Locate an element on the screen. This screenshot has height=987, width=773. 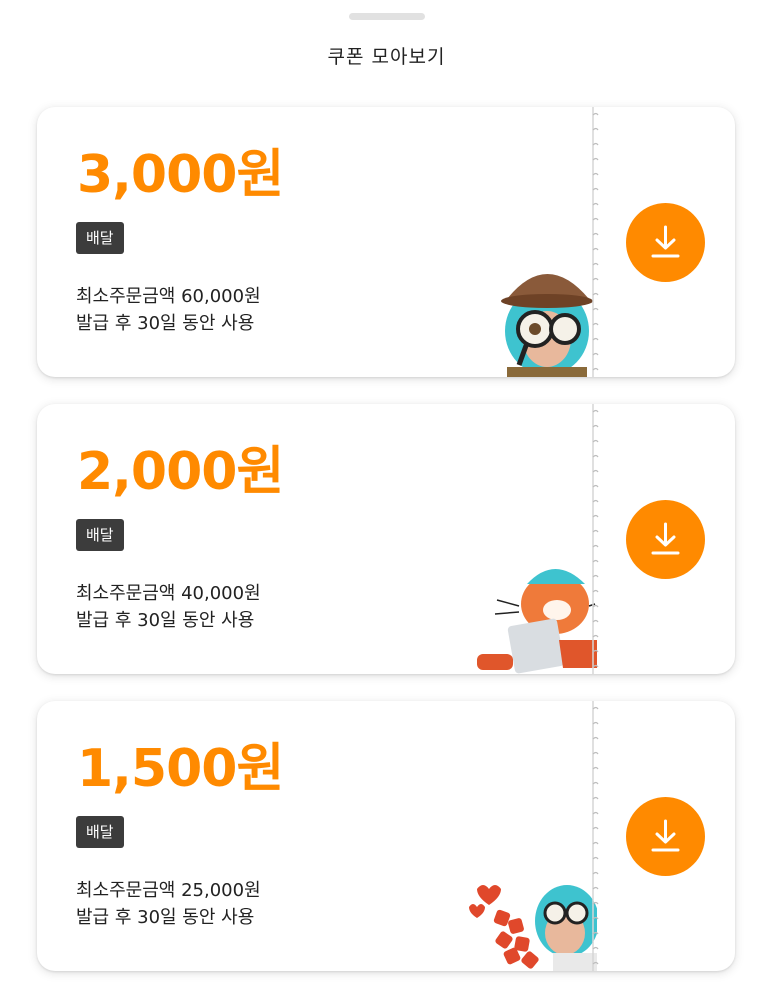
coupon-min-order: 최소주문금액 25,000원 is located at coordinates (168, 890).